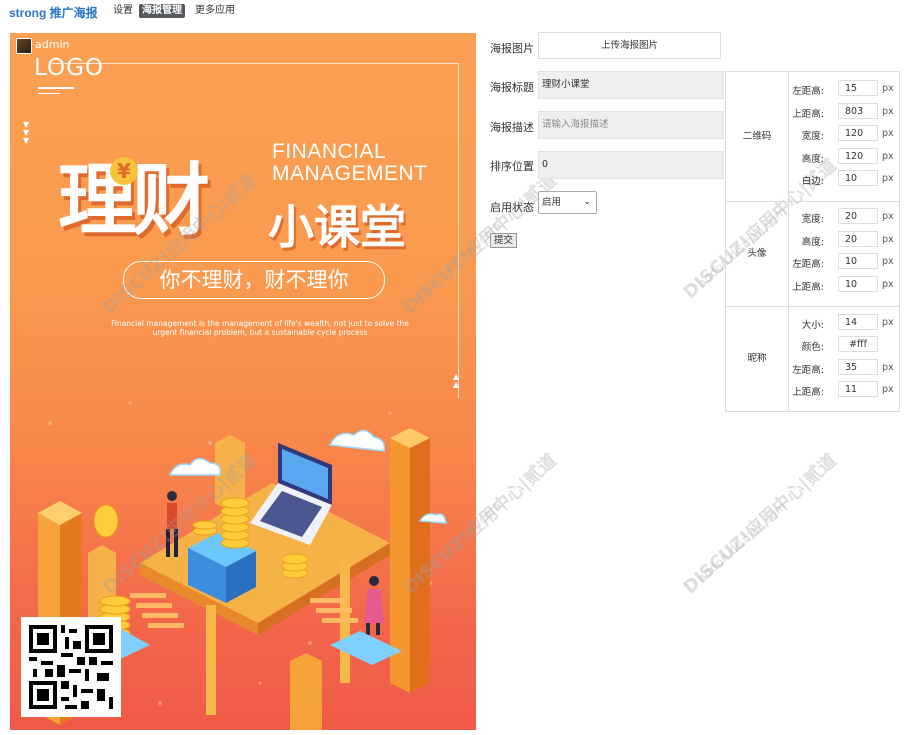  What do you see at coordinates (757, 136) in the screenshot?
I see `qrcode-section-name: 二维码` at bounding box center [757, 136].